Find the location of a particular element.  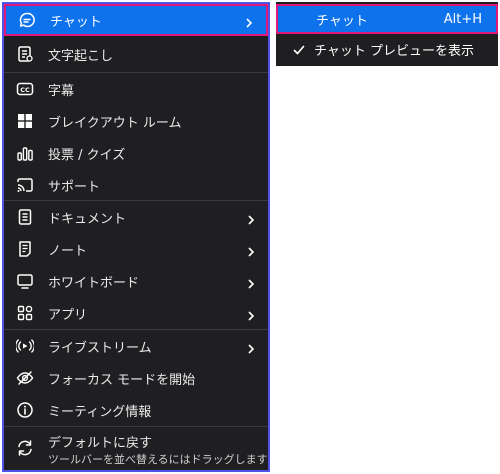

menu-item-label: デフォルトに戻す is located at coordinates (100, 443).